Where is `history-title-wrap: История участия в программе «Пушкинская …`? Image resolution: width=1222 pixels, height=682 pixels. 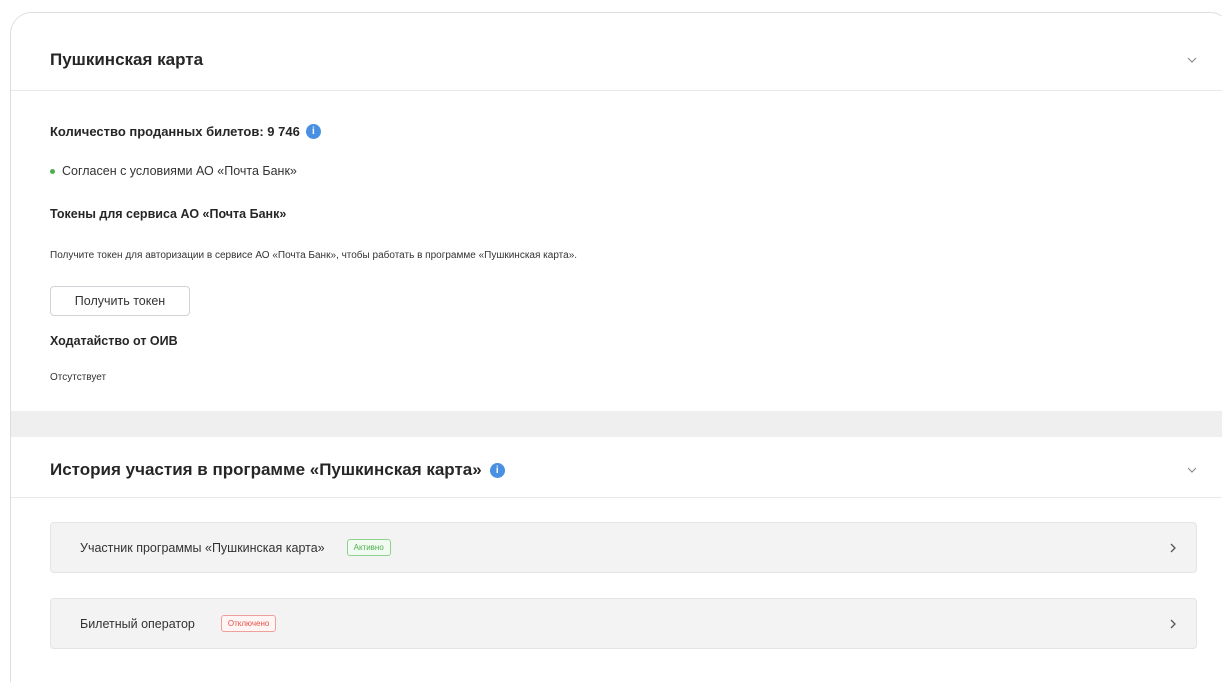
history-title-wrap: История участия в программе «Пушкинская … is located at coordinates (277, 470).